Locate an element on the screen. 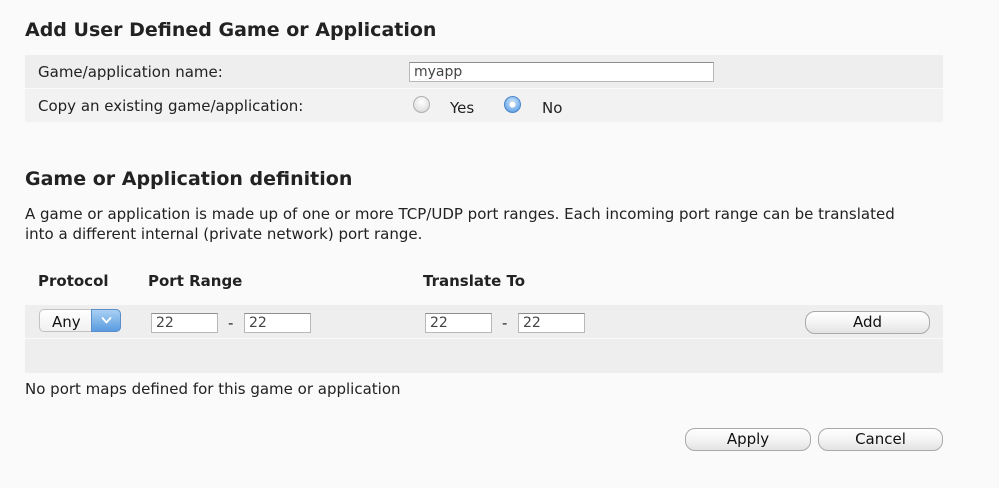  protocol-select: Any is located at coordinates (80, 320).